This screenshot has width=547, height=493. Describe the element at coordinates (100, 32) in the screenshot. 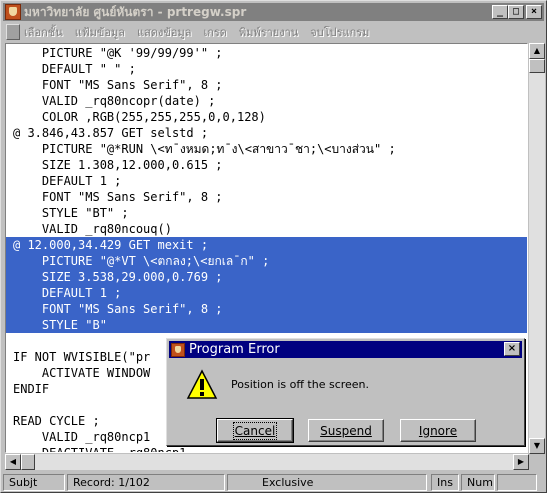

I see `menu-item-data-file: แฟ้มข้อมูล` at that location.